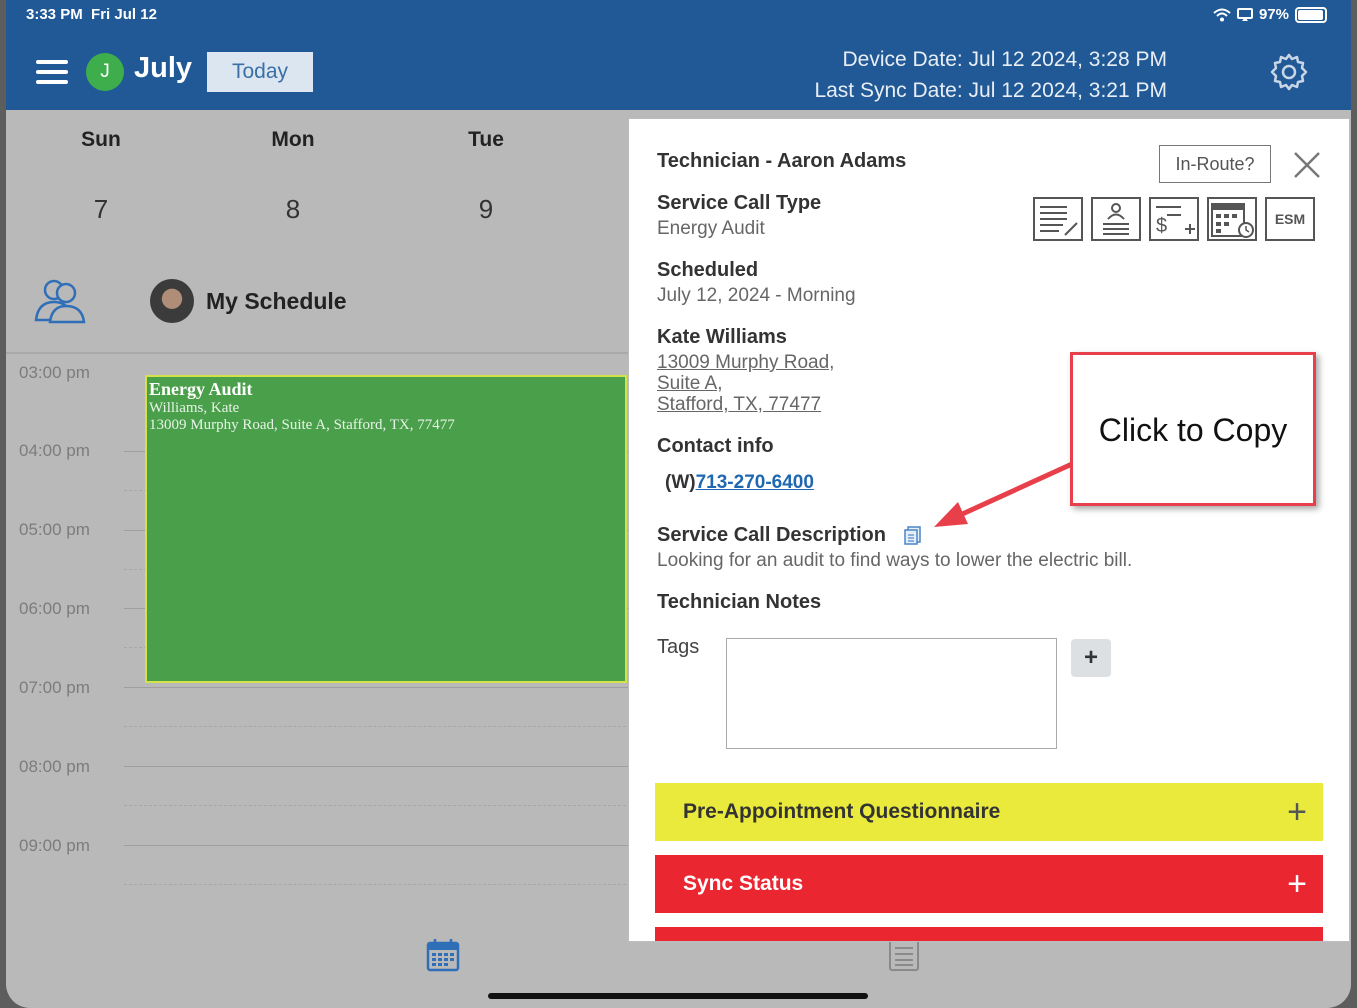  I want to click on copy-icon, so click(913, 535).